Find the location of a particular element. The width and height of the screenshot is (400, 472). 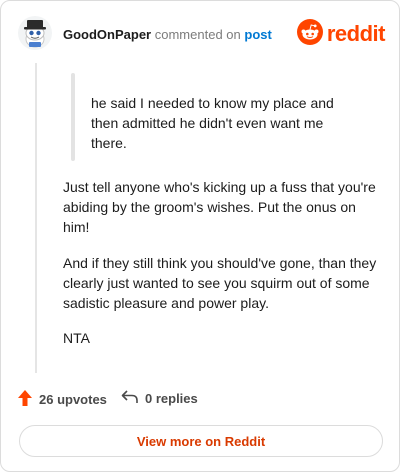

view-more-button: View more on Reddit is located at coordinates (201, 441).